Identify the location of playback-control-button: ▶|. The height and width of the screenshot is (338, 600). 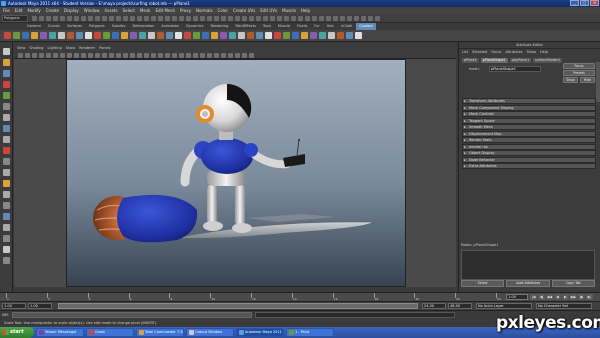
(589, 297).